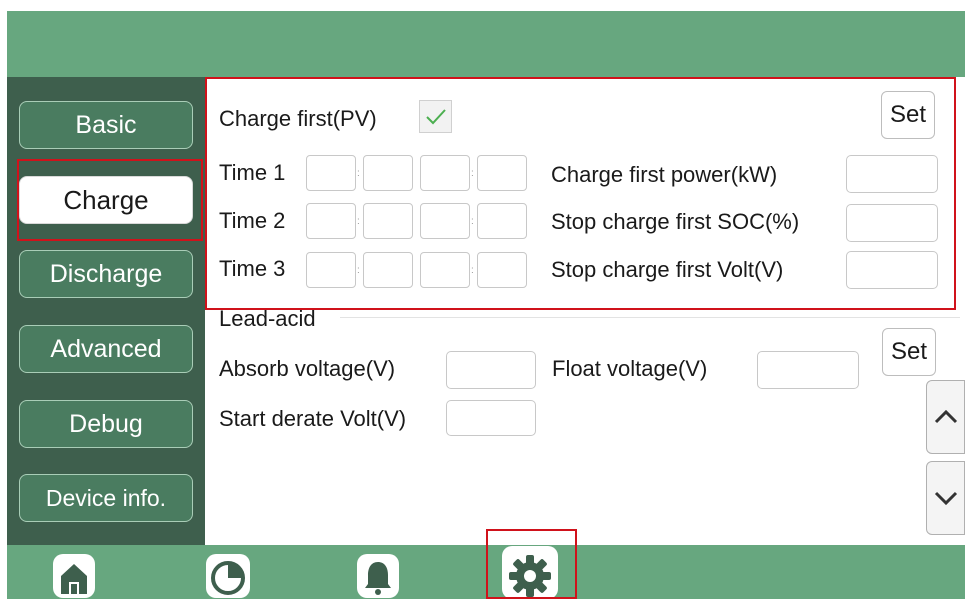 Image resolution: width=965 pixels, height=604 pixels. What do you see at coordinates (502, 173) in the screenshot?
I see `time-1-end-minute` at bounding box center [502, 173].